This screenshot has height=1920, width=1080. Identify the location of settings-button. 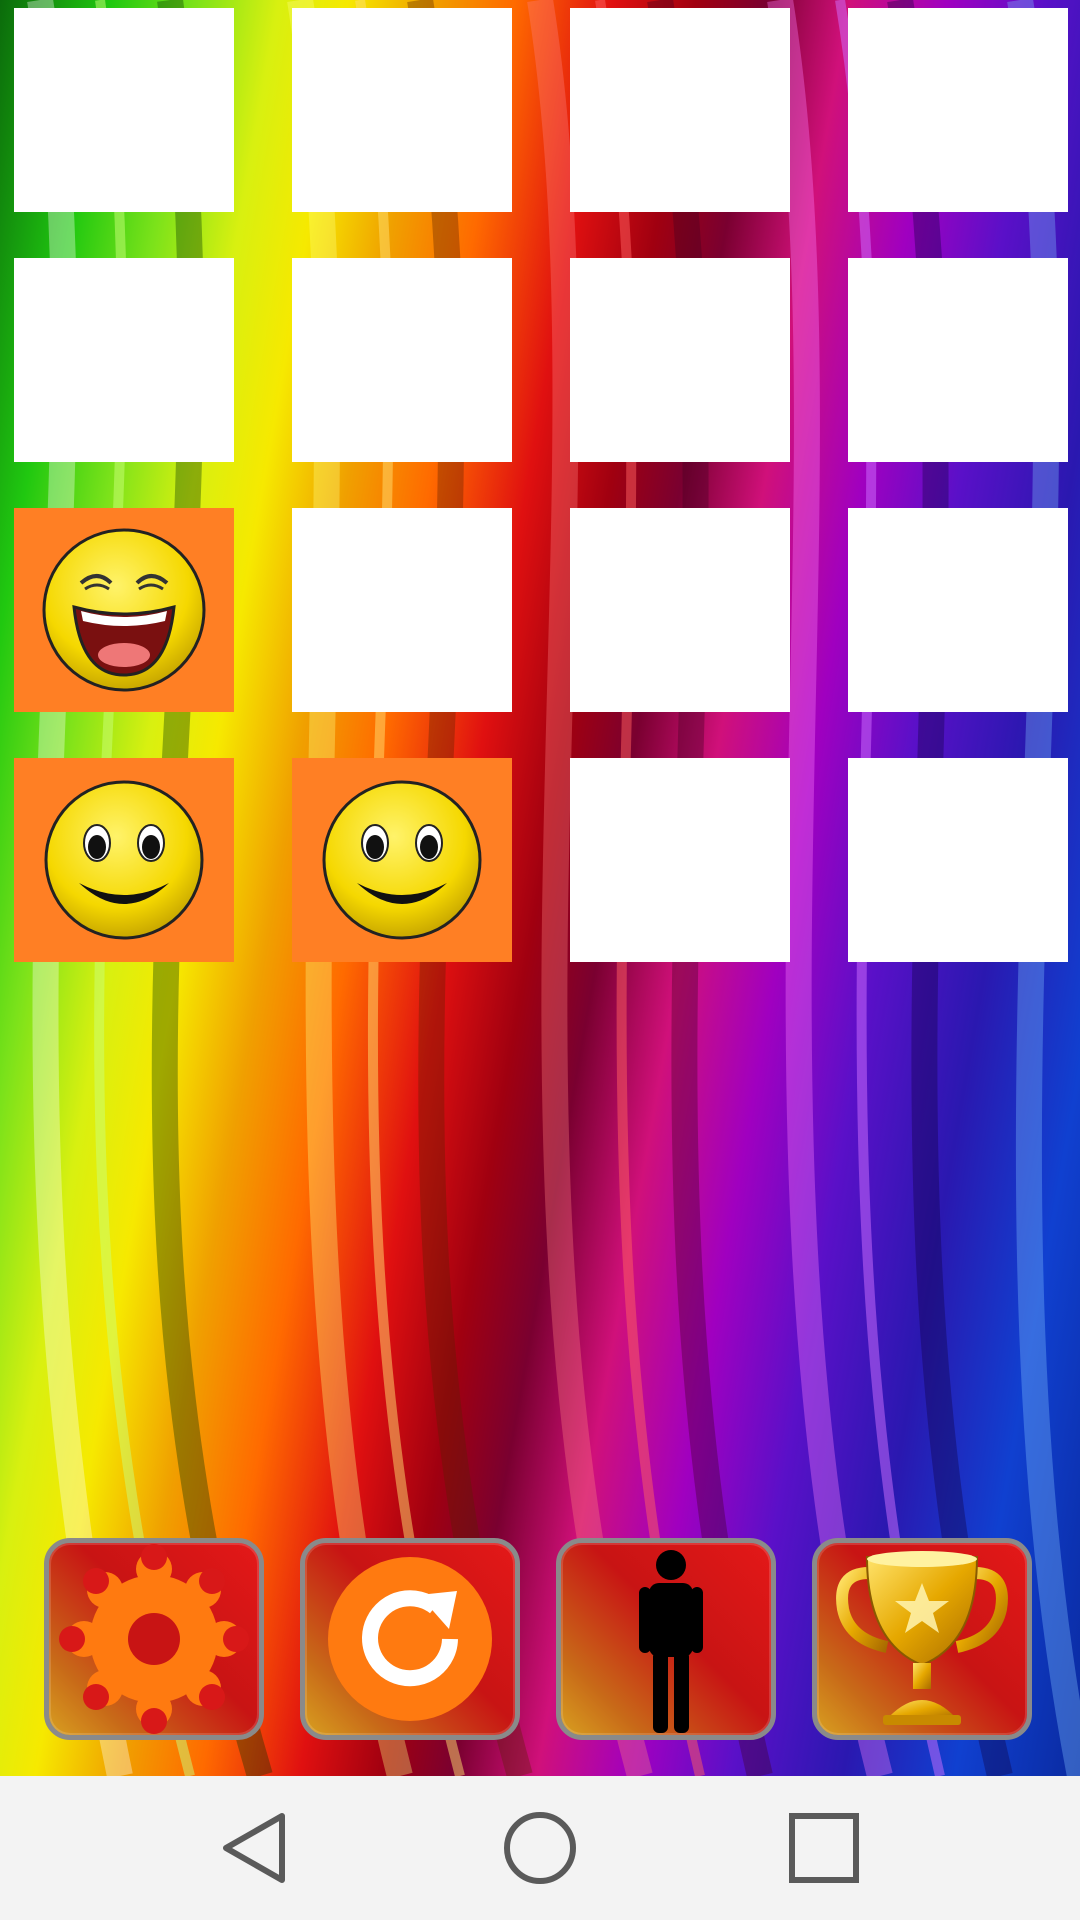
(154, 1639).